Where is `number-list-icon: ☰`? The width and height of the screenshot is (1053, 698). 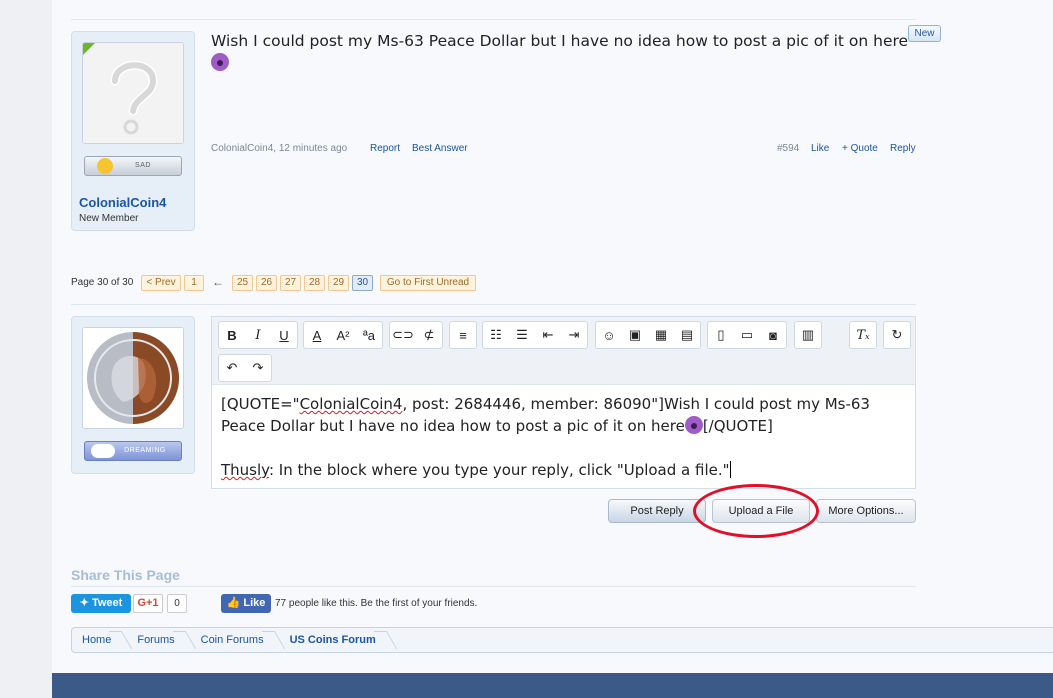
number-list-icon: ☰ is located at coordinates (522, 335).